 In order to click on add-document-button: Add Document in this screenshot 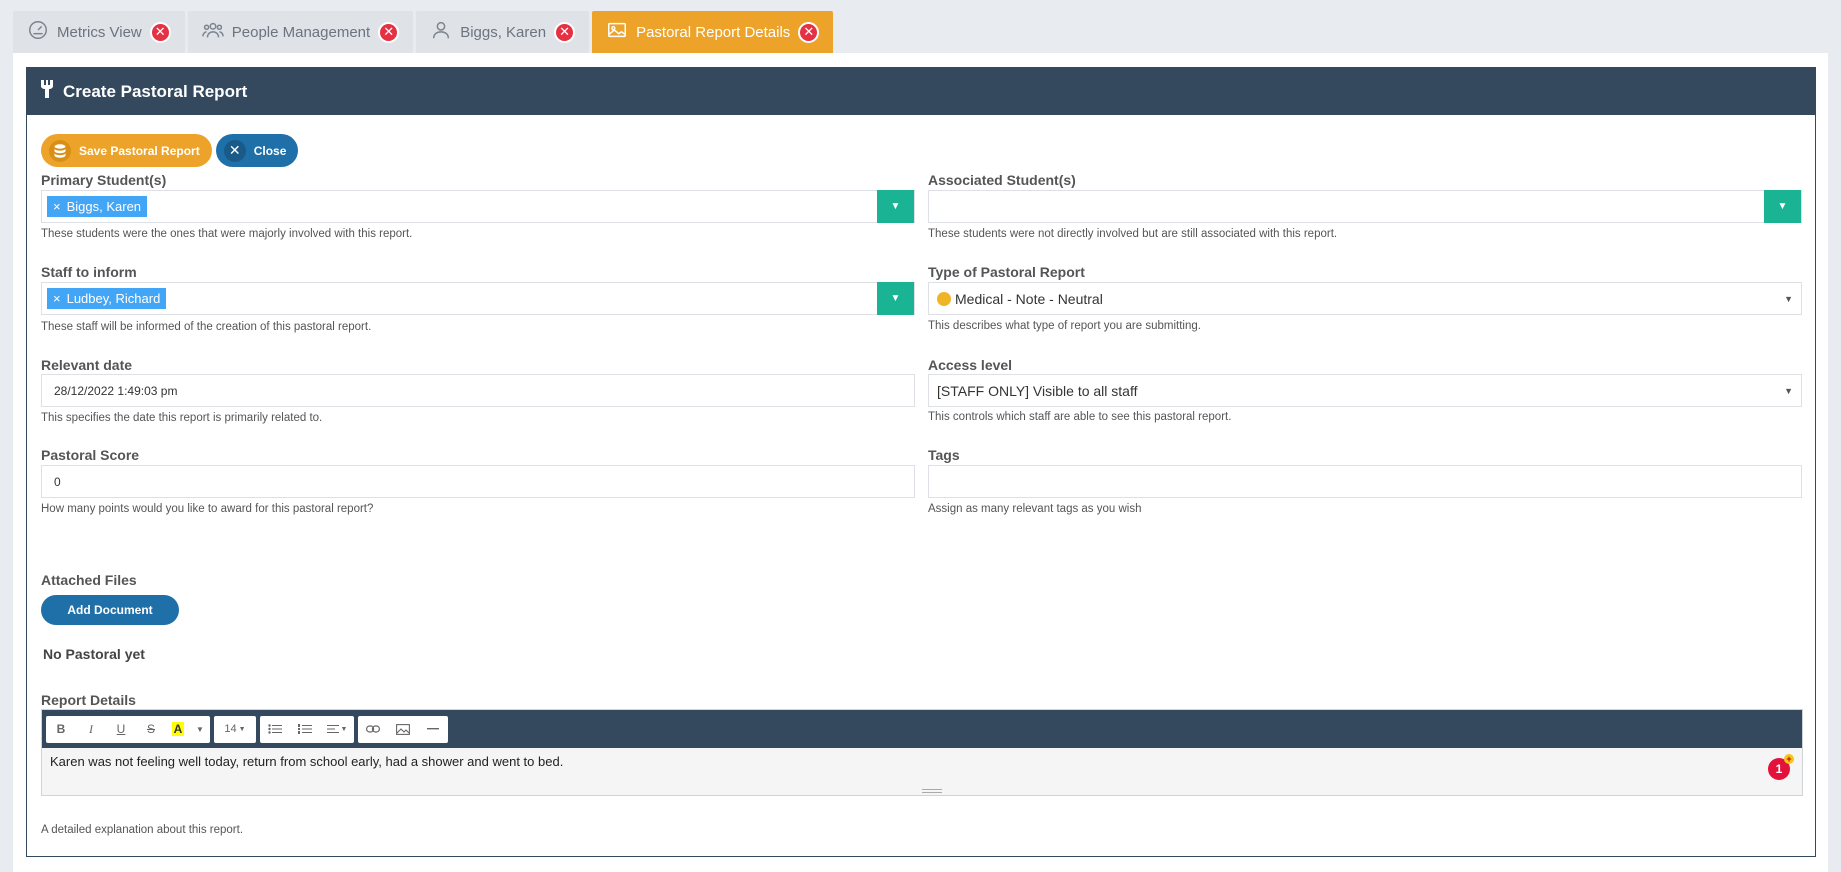, I will do `click(110, 610)`.